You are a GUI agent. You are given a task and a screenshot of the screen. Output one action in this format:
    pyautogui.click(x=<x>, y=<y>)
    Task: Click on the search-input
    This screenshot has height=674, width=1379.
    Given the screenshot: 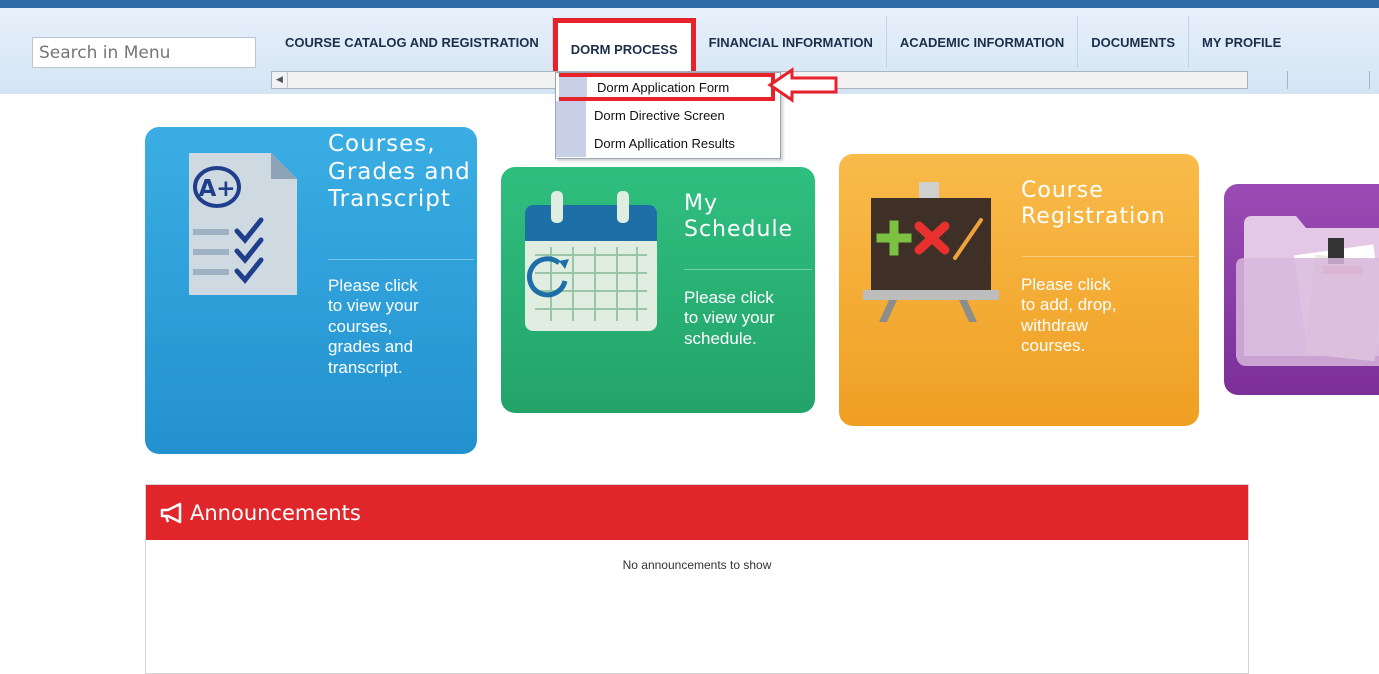 What is the action you would take?
    pyautogui.click(x=144, y=52)
    